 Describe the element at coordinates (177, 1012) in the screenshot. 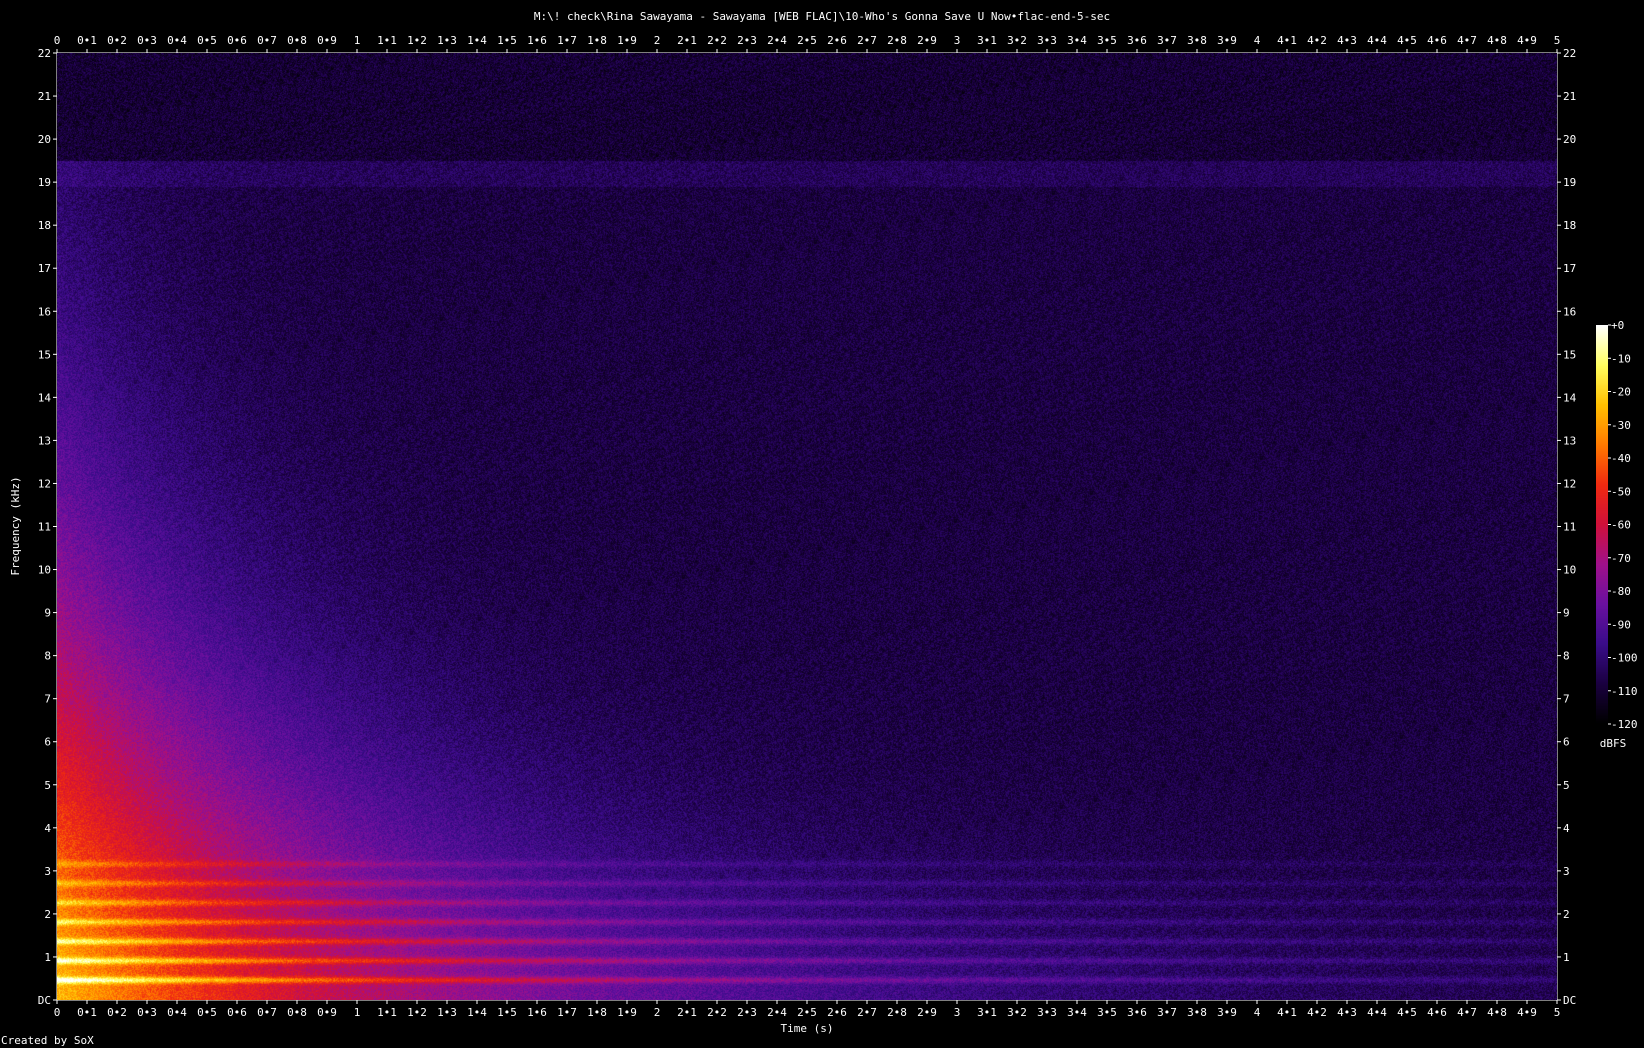

I see `x-tick-label: 0•4` at that location.